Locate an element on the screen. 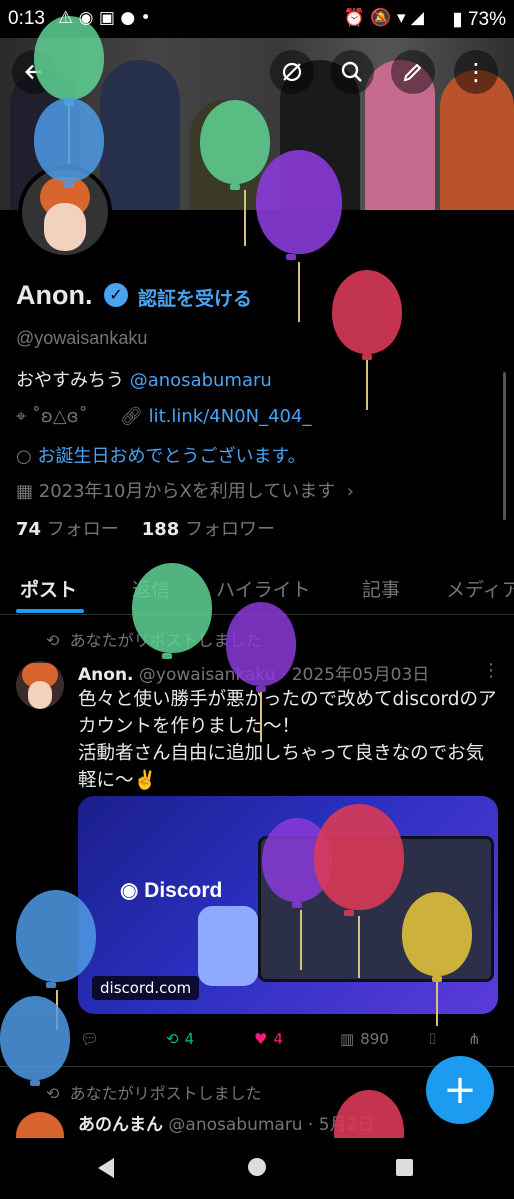  profile-location: ⌖ ˚ʚ△ɞ˚ is located at coordinates (52, 416).